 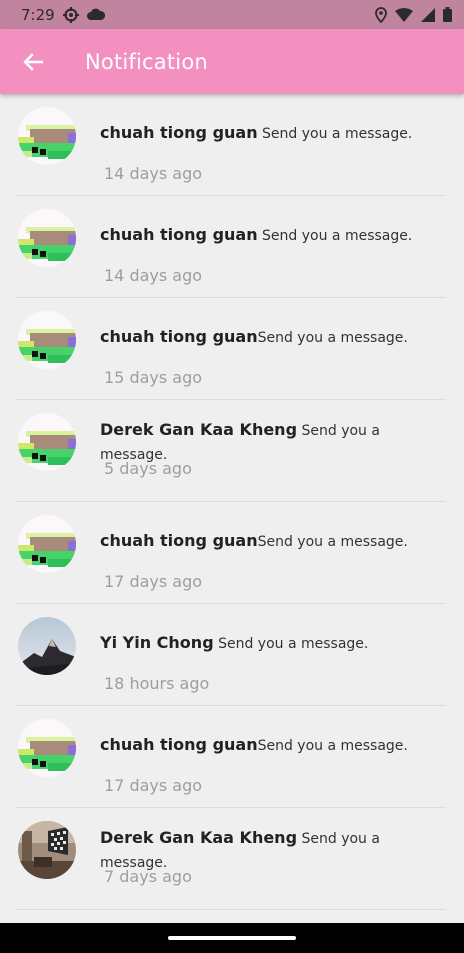 I want to click on arrow-left-icon, so click(x=33, y=61).